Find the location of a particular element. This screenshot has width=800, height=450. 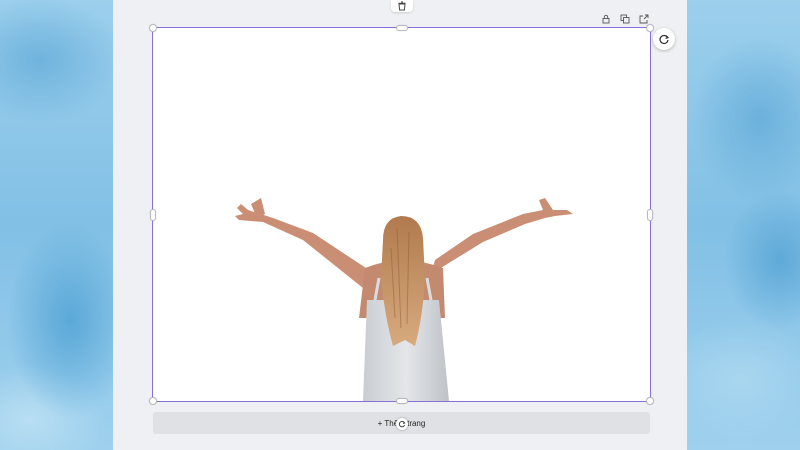

resize-handle-bottom-left is located at coordinates (153, 401).